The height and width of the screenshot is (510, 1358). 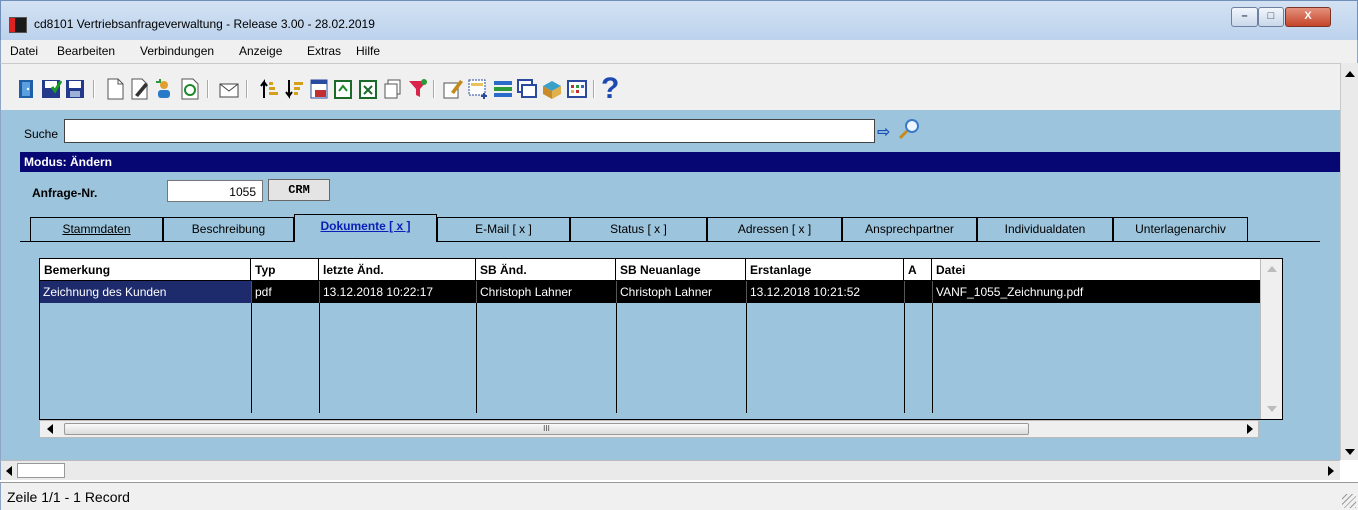 What do you see at coordinates (546, 270) in the screenshot?
I see `column-header-sb-aend: SB Änd.` at bounding box center [546, 270].